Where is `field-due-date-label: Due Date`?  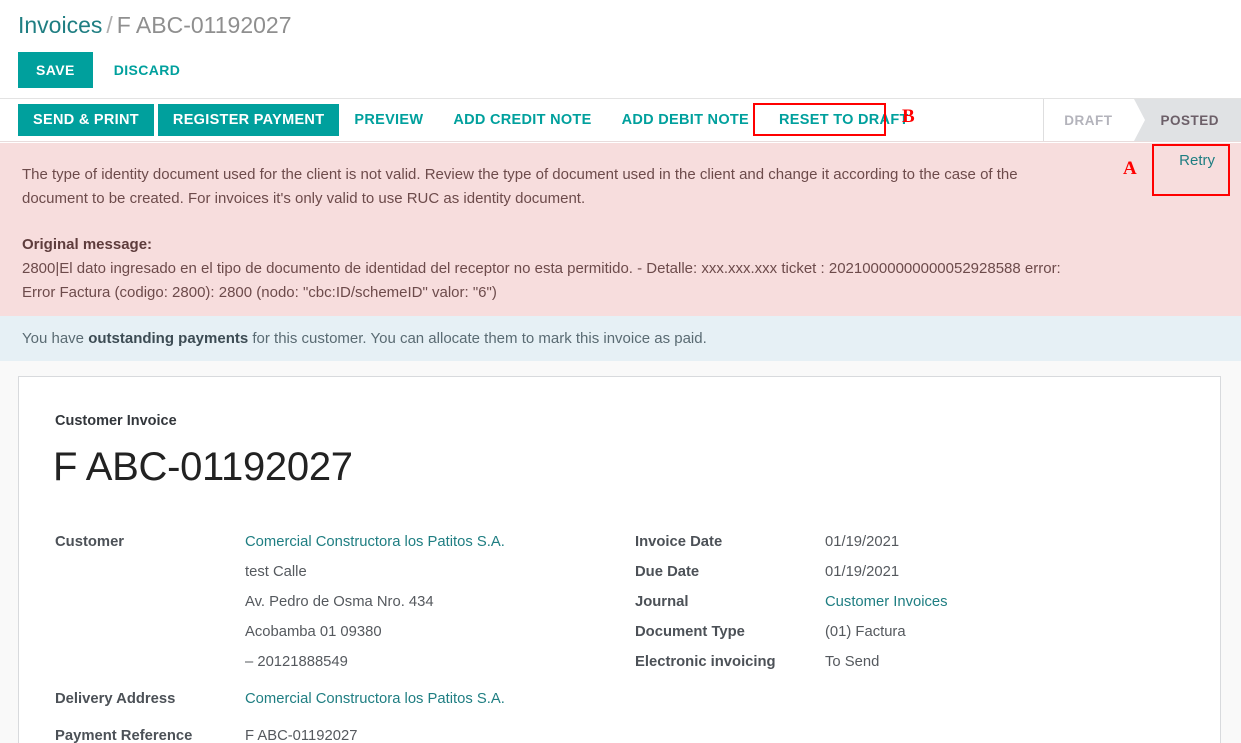
field-due-date-label: Due Date is located at coordinates (667, 572).